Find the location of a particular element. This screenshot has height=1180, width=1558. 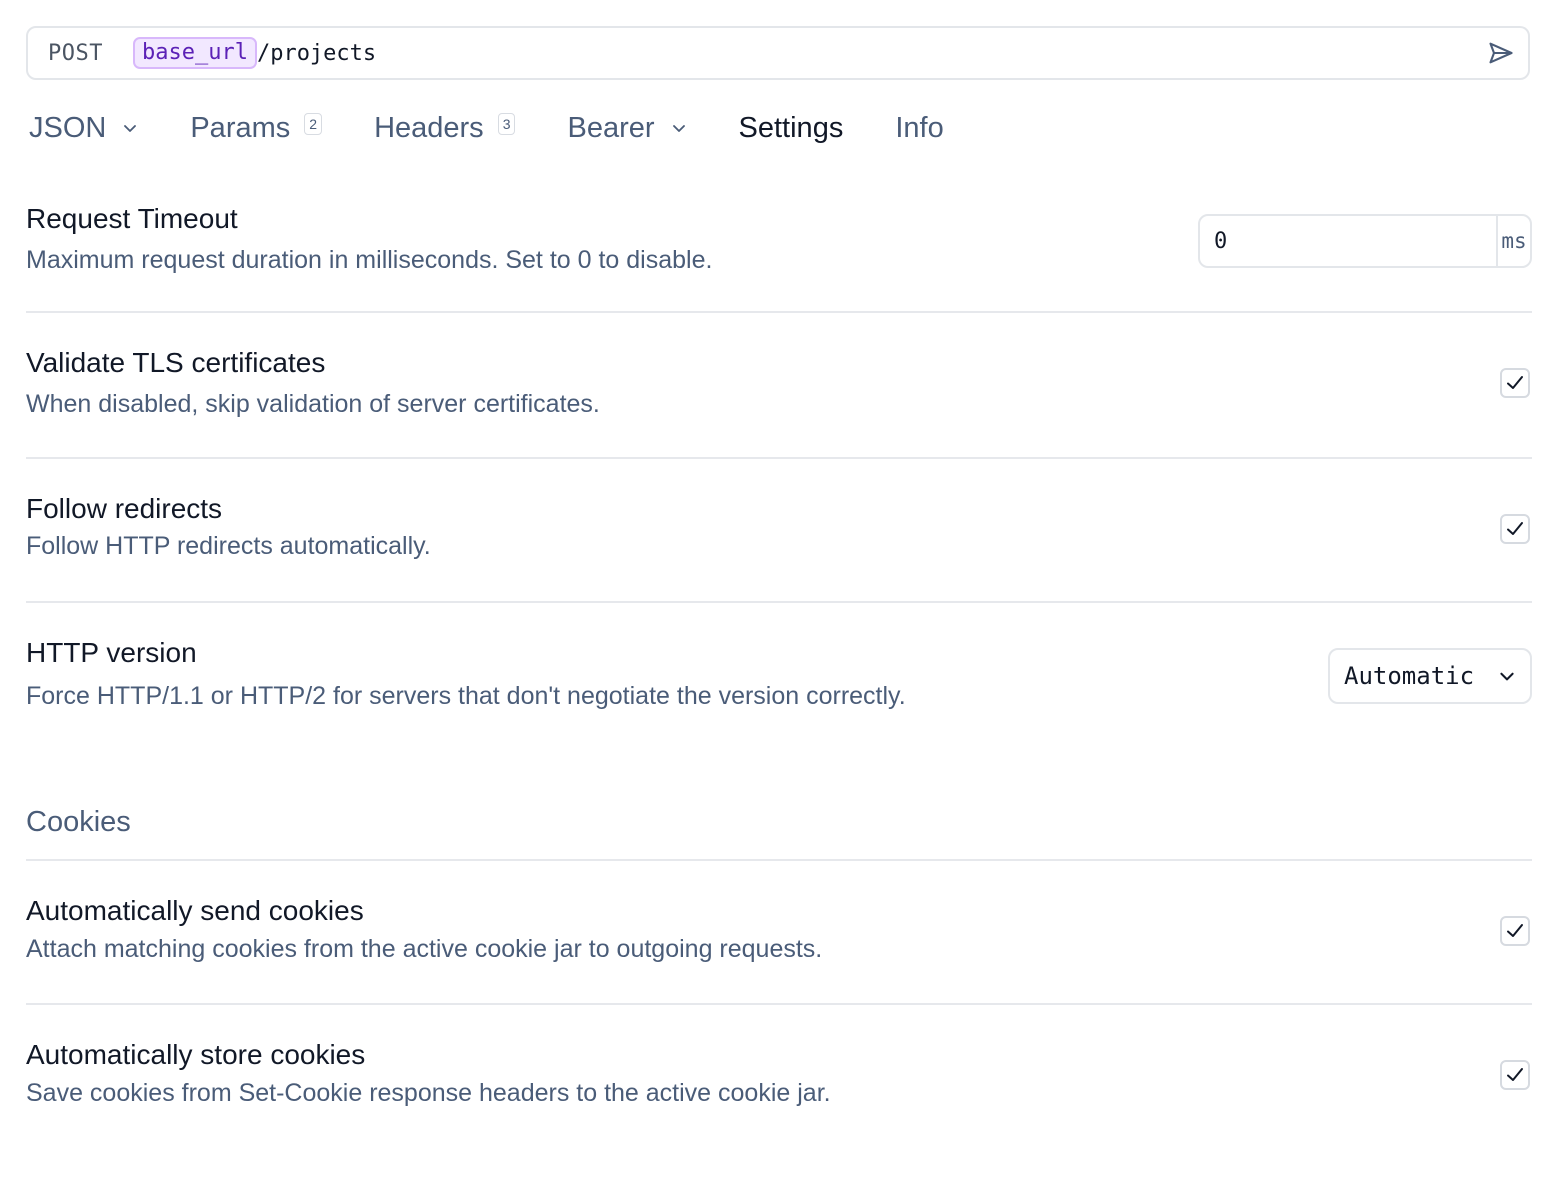

validate-tls-checkbox is located at coordinates (1515, 383).